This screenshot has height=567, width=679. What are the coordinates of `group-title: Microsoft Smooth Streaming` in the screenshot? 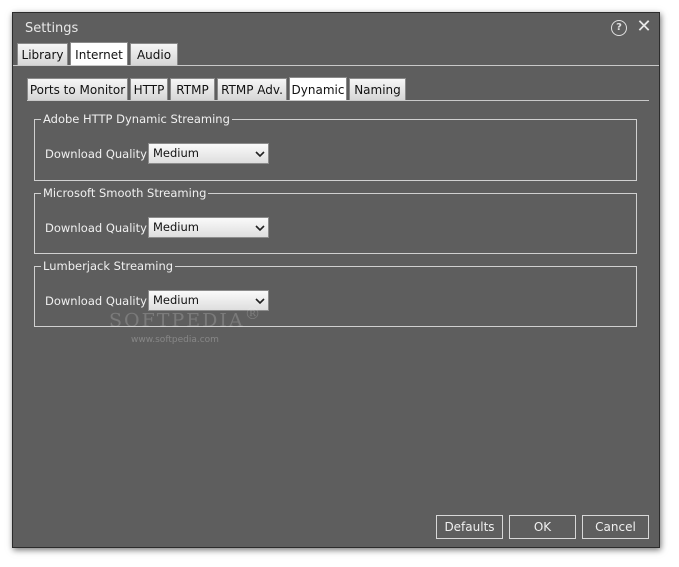 It's located at (125, 193).